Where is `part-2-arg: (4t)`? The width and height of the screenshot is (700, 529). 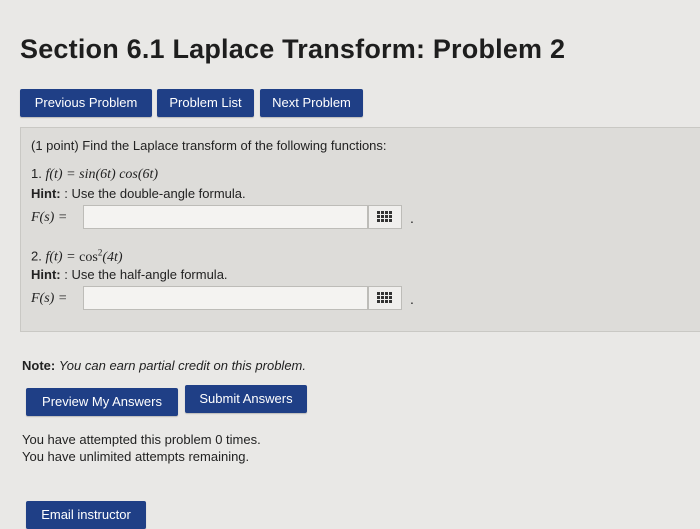
part-2-arg: (4t) is located at coordinates (112, 257).